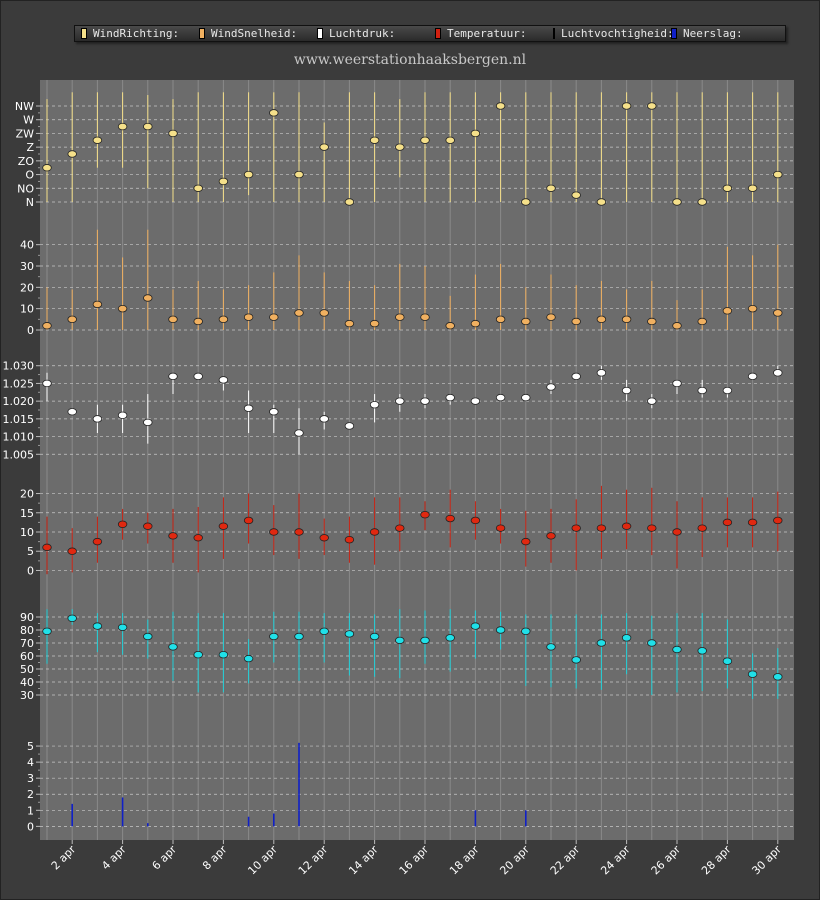 This screenshot has height=900, width=820. Describe the element at coordinates (252, 33) in the screenshot. I see `legend-item: WindSnelheid:` at that location.